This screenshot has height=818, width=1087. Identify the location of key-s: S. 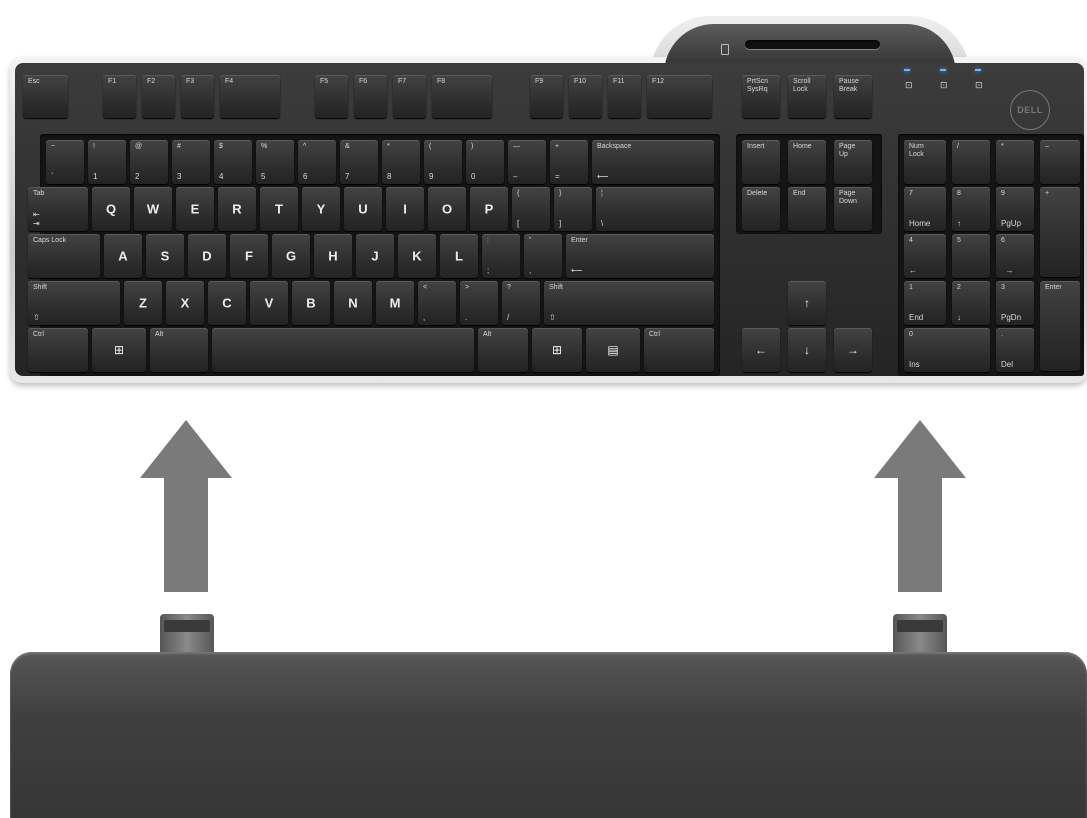
(165, 256).